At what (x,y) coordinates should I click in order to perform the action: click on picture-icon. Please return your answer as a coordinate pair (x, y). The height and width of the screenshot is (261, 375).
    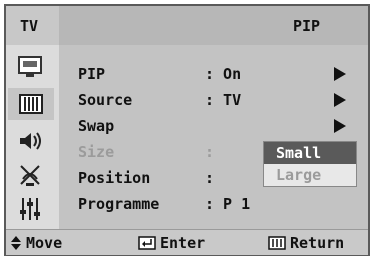
    Looking at the image, I should click on (30, 67).